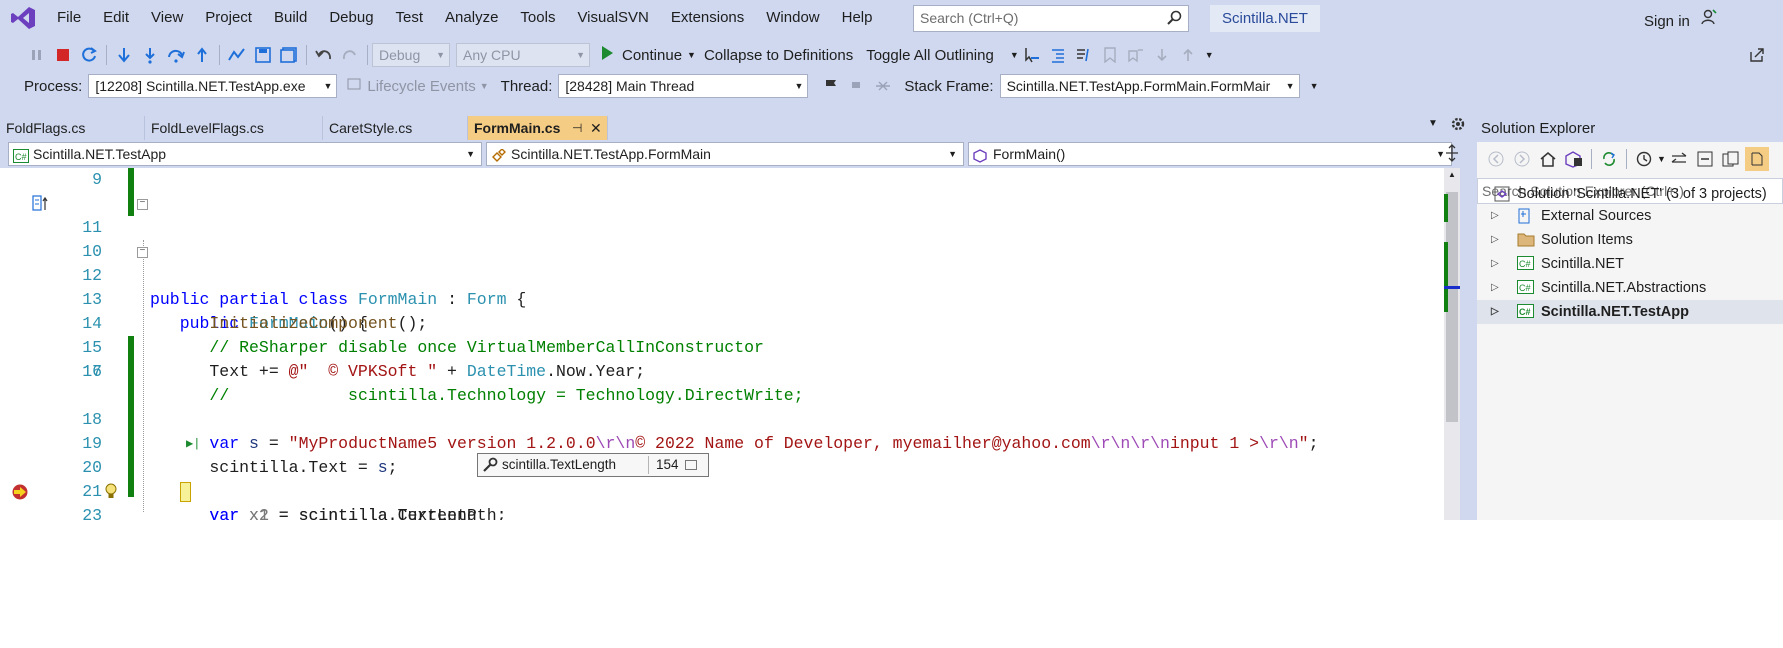 The height and width of the screenshot is (648, 1783). I want to click on visual-studio-logo-icon, so click(23, 18).